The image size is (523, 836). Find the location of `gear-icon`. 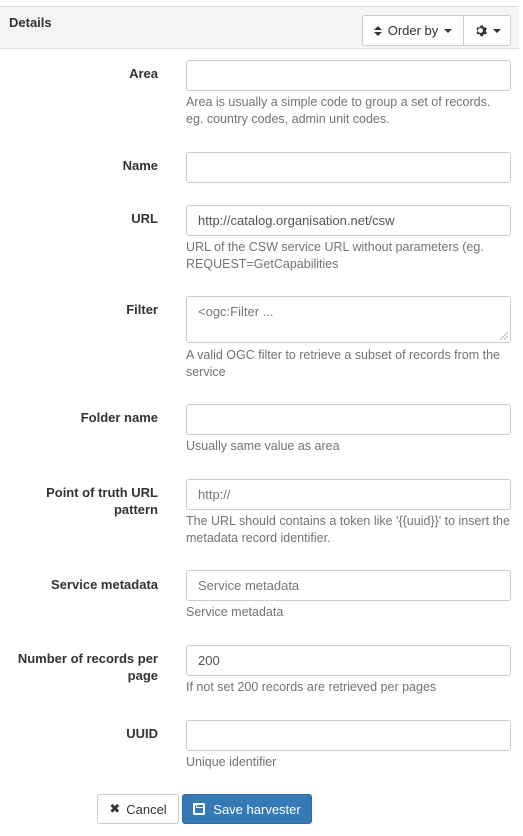

gear-icon is located at coordinates (481, 31).